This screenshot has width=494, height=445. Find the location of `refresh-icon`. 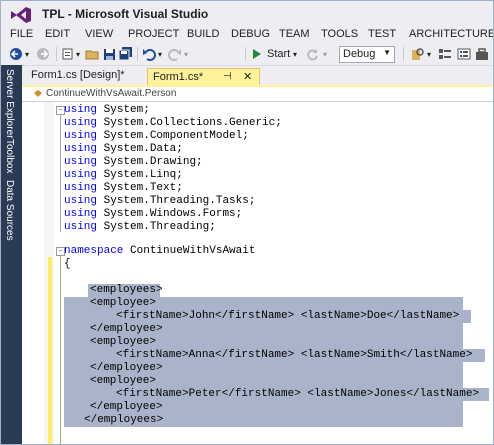

refresh-icon is located at coordinates (312, 54).